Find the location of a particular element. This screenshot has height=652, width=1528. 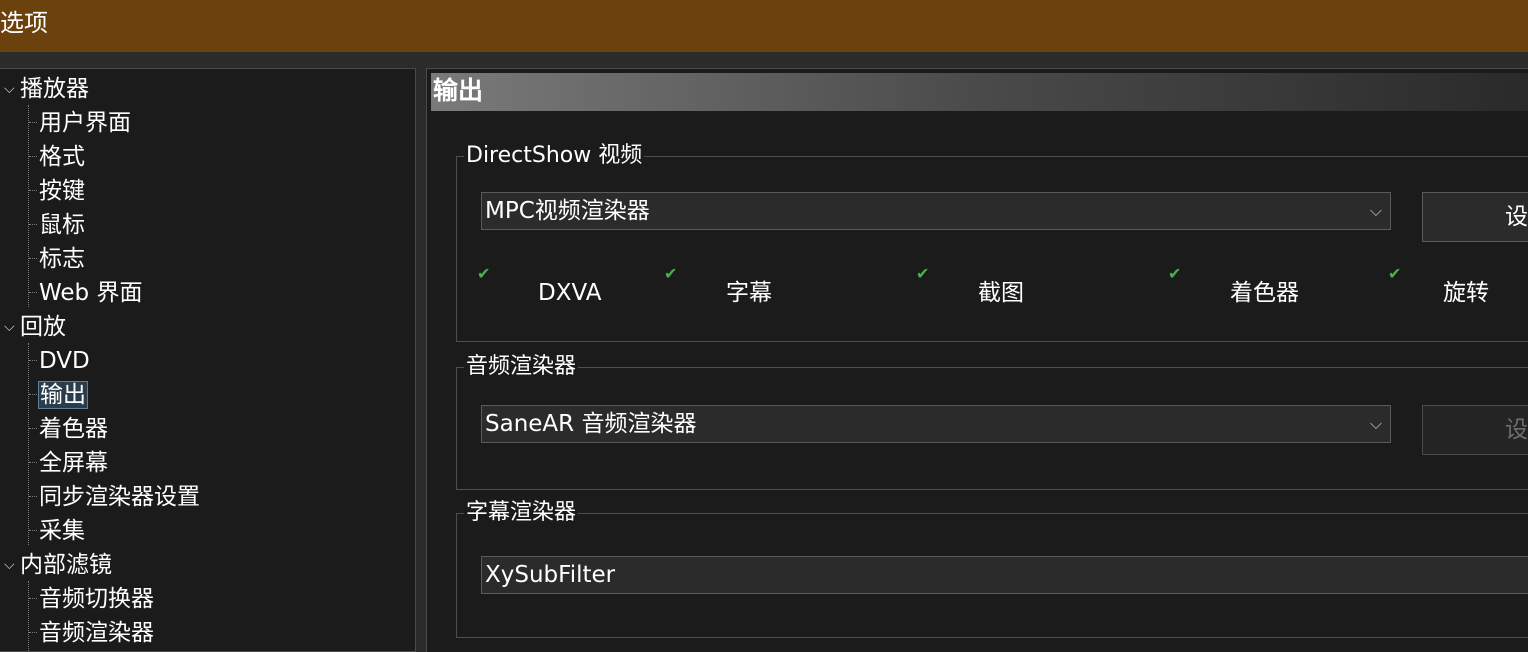

audio-renderer-group: 音频渲染器 SaneAR 音频渲染器 ⌵ 设 is located at coordinates (992, 421).